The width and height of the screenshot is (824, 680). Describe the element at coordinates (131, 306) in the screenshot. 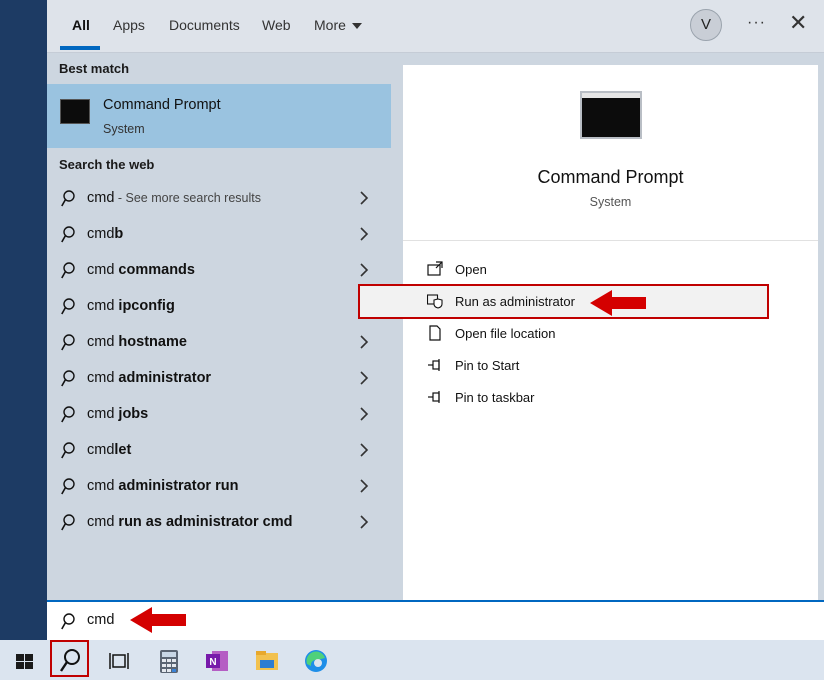

I see `web-result-label: cmd ipconfig` at that location.